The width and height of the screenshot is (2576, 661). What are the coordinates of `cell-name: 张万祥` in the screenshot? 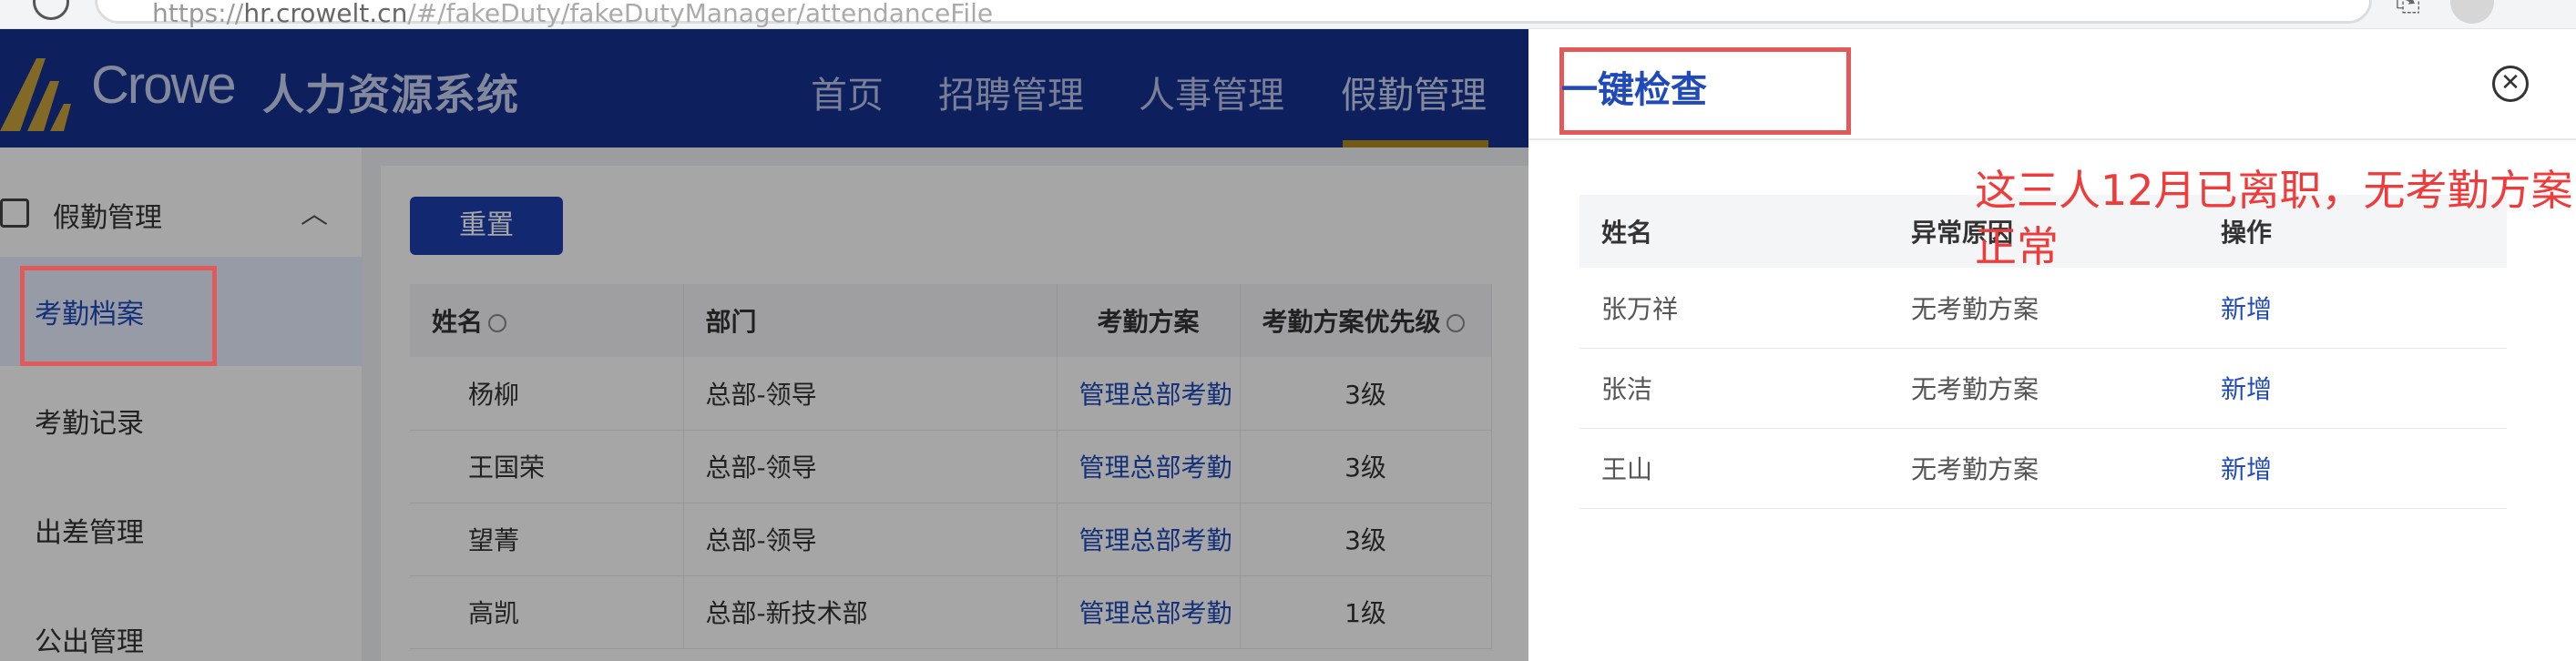 It's located at (1734, 308).